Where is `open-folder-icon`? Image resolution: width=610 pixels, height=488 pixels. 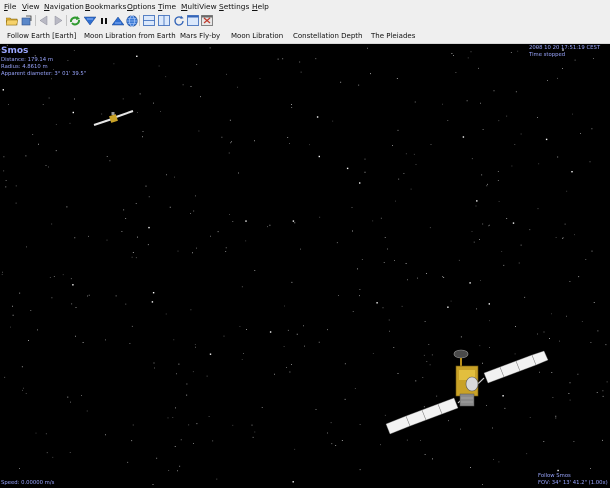
open-folder-icon is located at coordinates (11, 20).